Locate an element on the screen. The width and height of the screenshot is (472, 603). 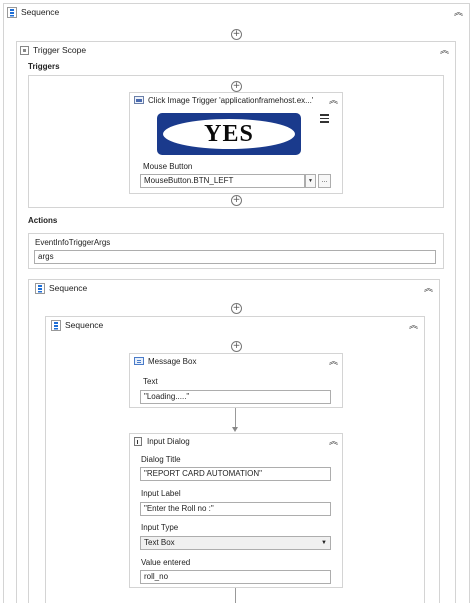
input-type-select: Text Box ▼ is located at coordinates (235, 543).